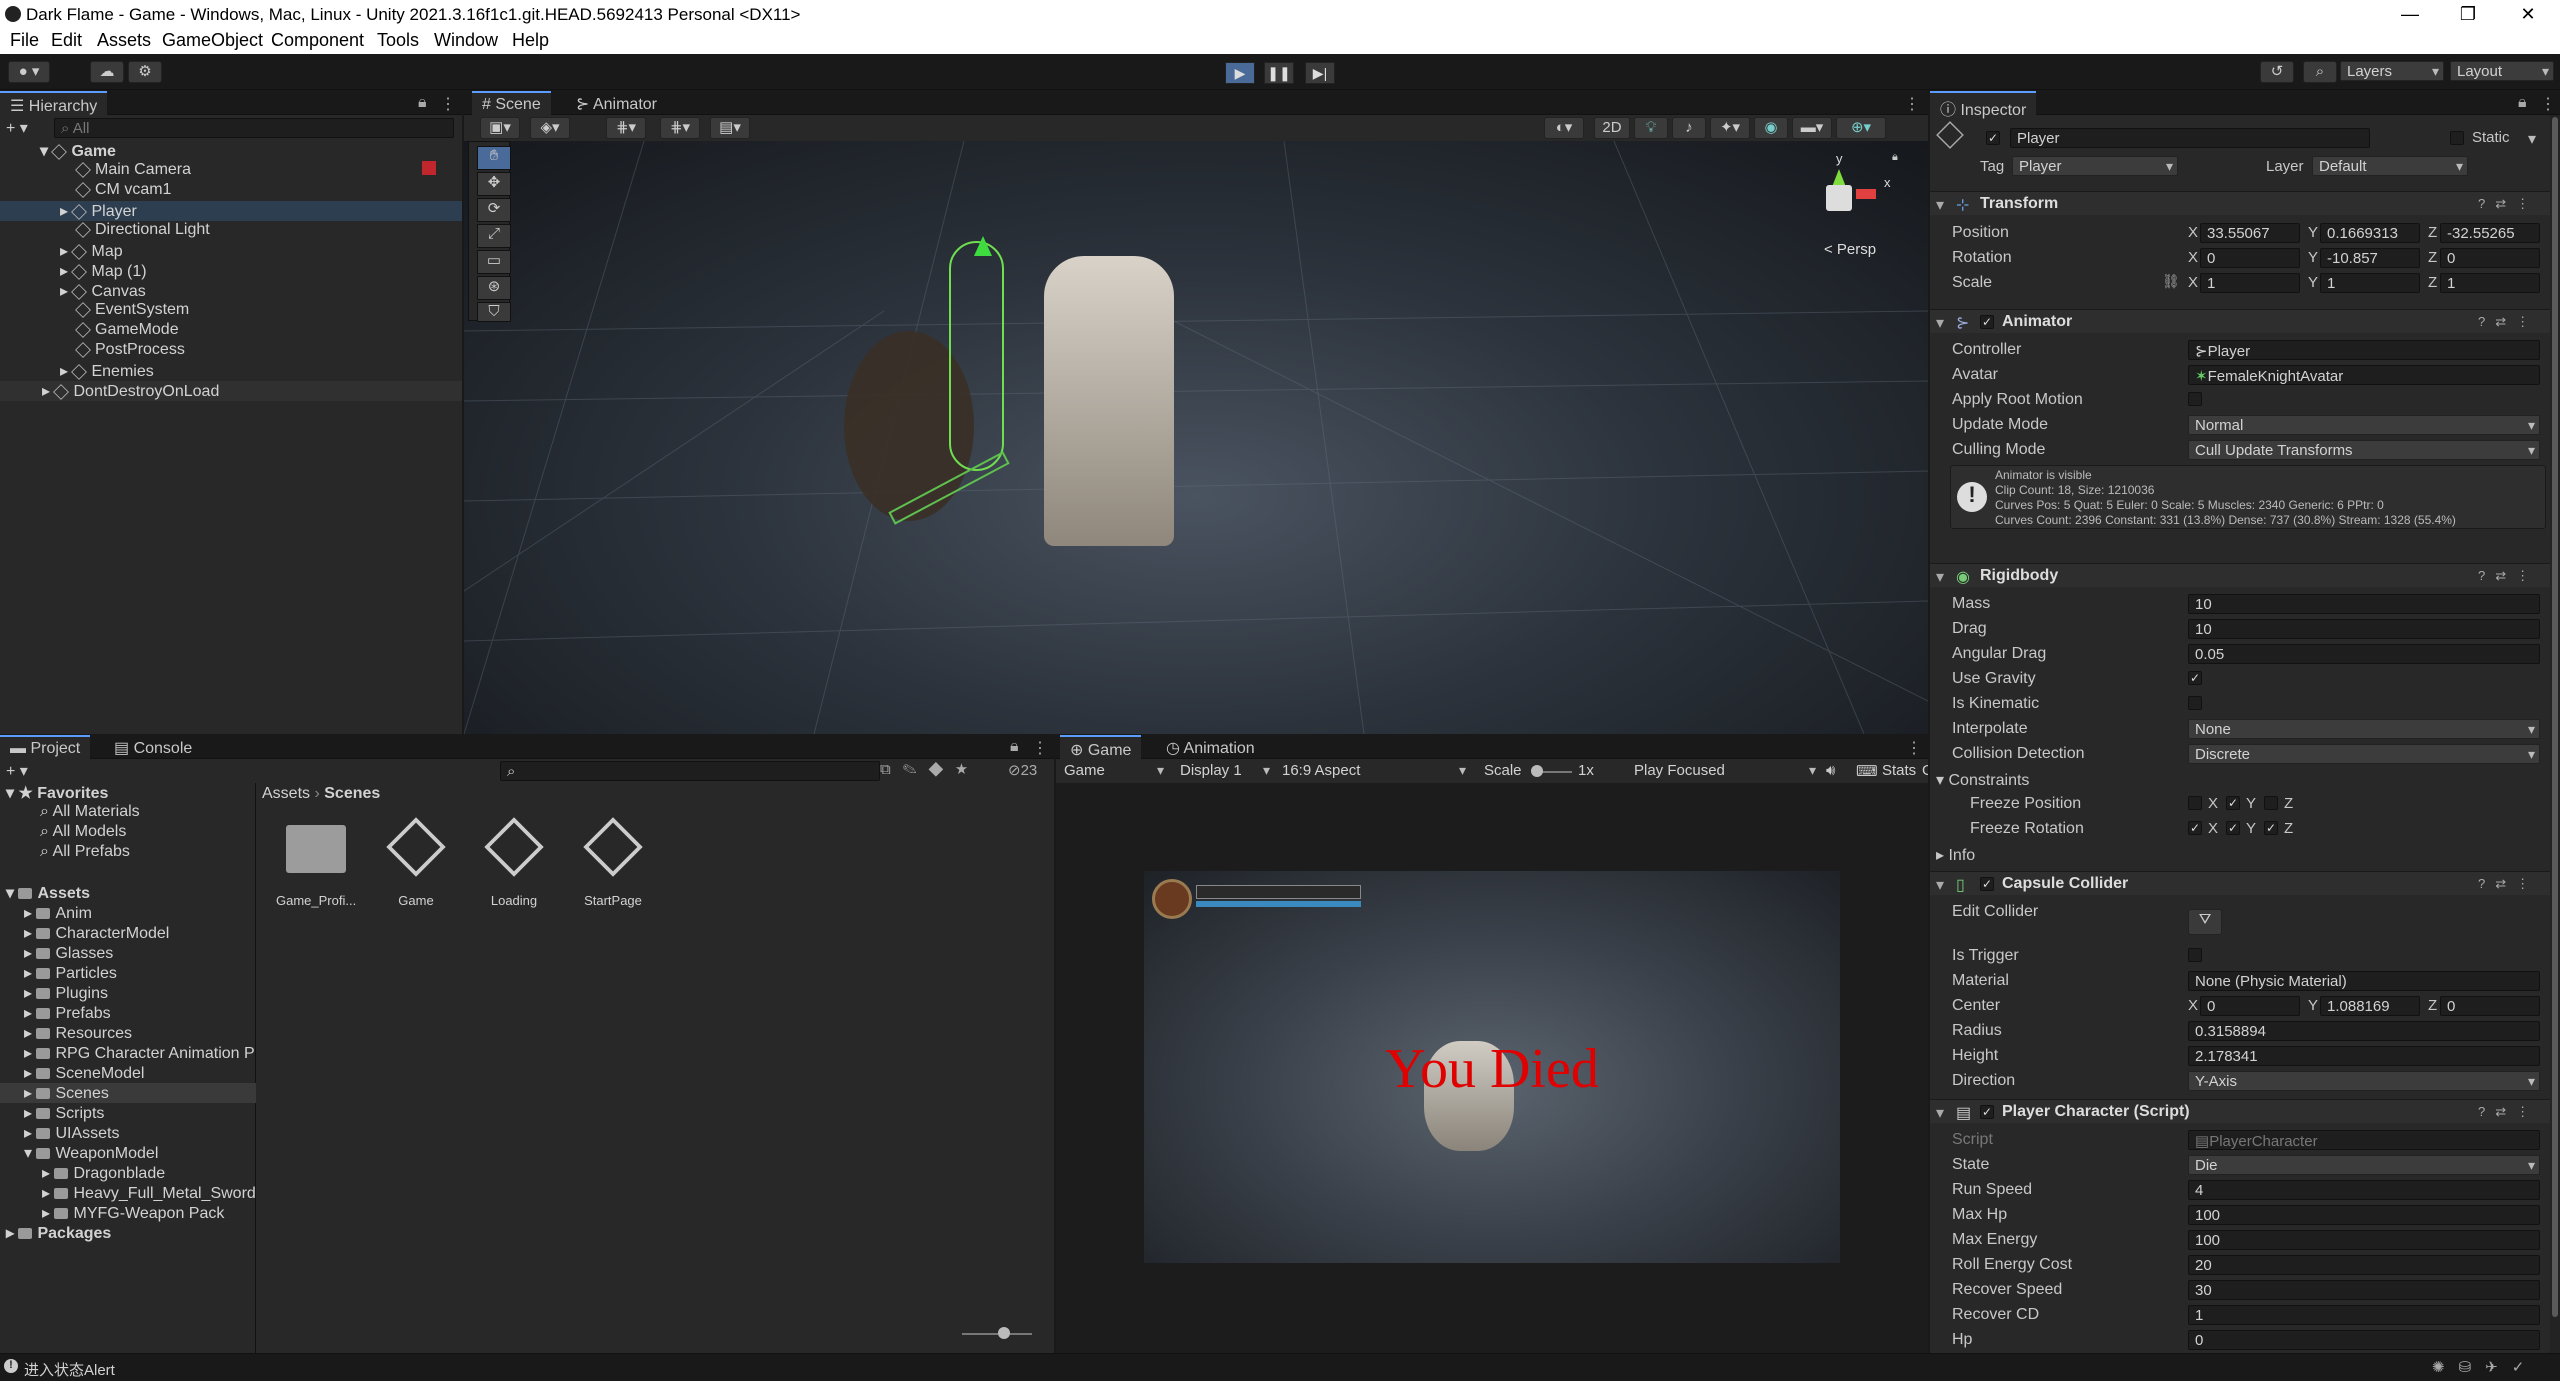 Image resolution: width=2560 pixels, height=1381 pixels. Describe the element at coordinates (1895, 157) in the screenshot. I see `gizmo-lock-icon: 🔒︎` at that location.